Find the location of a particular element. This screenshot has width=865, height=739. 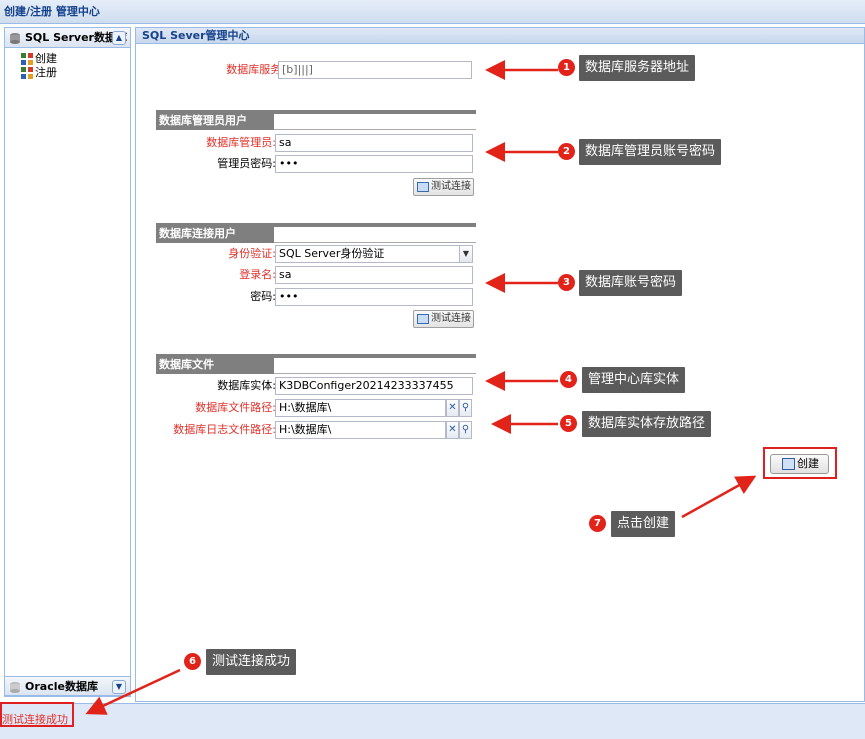

callout-label: 数据库服务器地址 is located at coordinates (637, 68).